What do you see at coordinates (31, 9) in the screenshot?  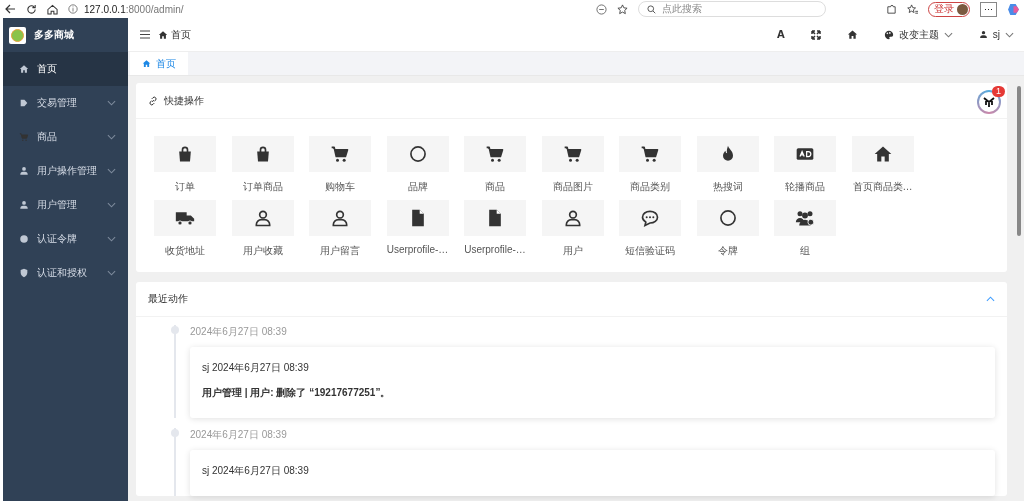 I see `reload-icon` at bounding box center [31, 9].